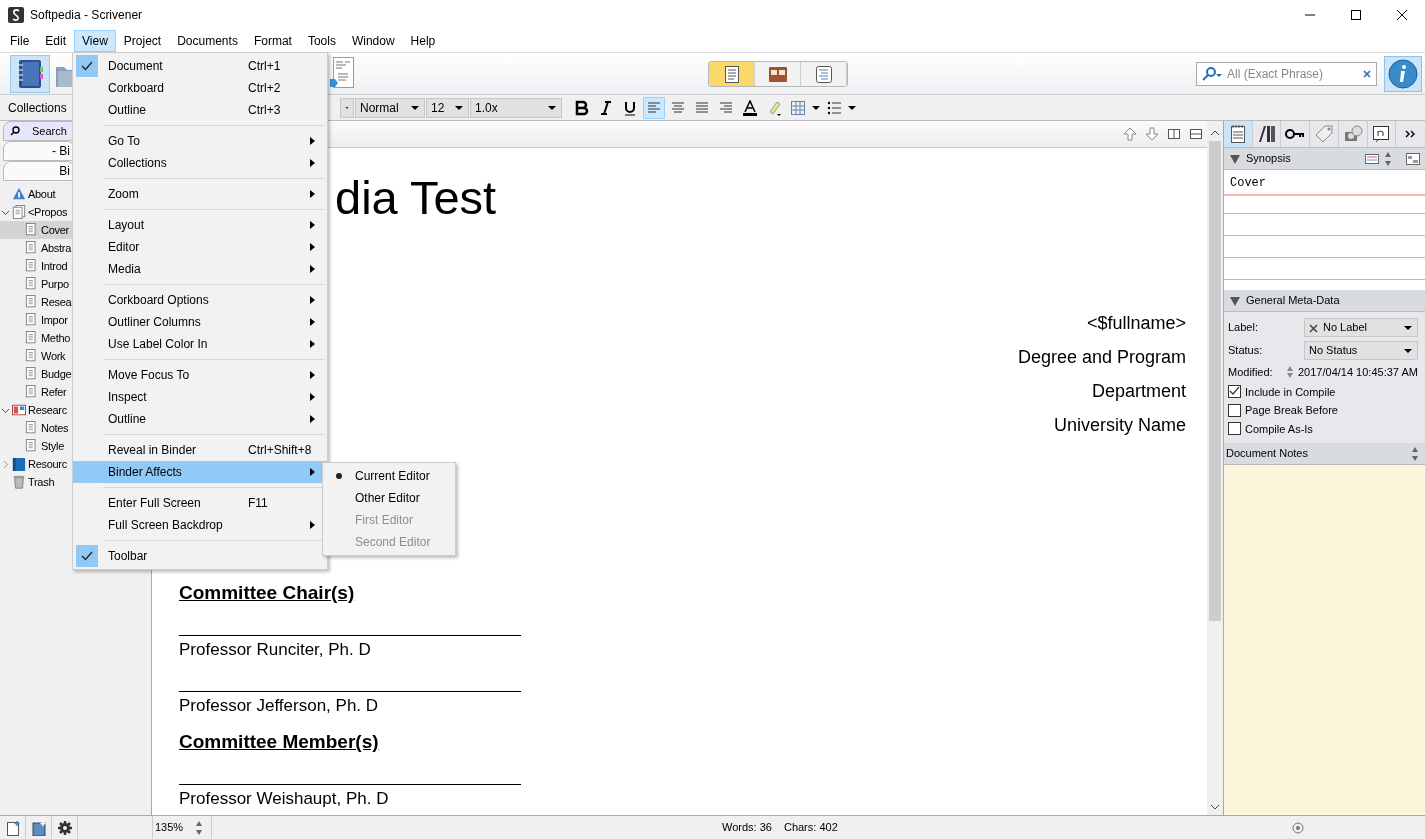 Image resolution: width=1425 pixels, height=839 pixels. What do you see at coordinates (1136, 323) in the screenshot?
I see `address-line: <$fullname>` at bounding box center [1136, 323].